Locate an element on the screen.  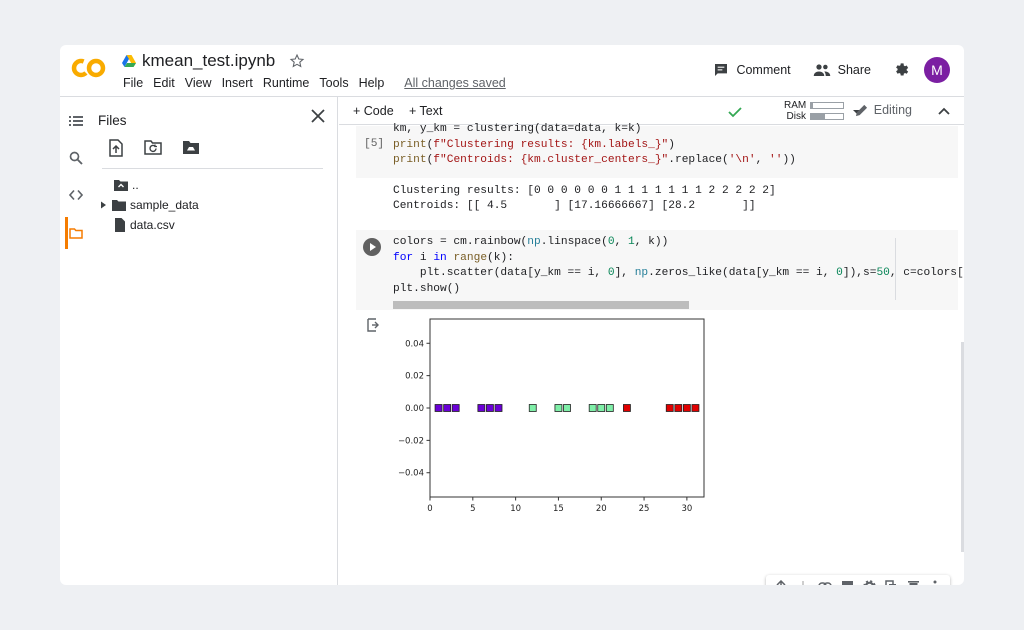
menu-view: View is located at coordinates (198, 83).